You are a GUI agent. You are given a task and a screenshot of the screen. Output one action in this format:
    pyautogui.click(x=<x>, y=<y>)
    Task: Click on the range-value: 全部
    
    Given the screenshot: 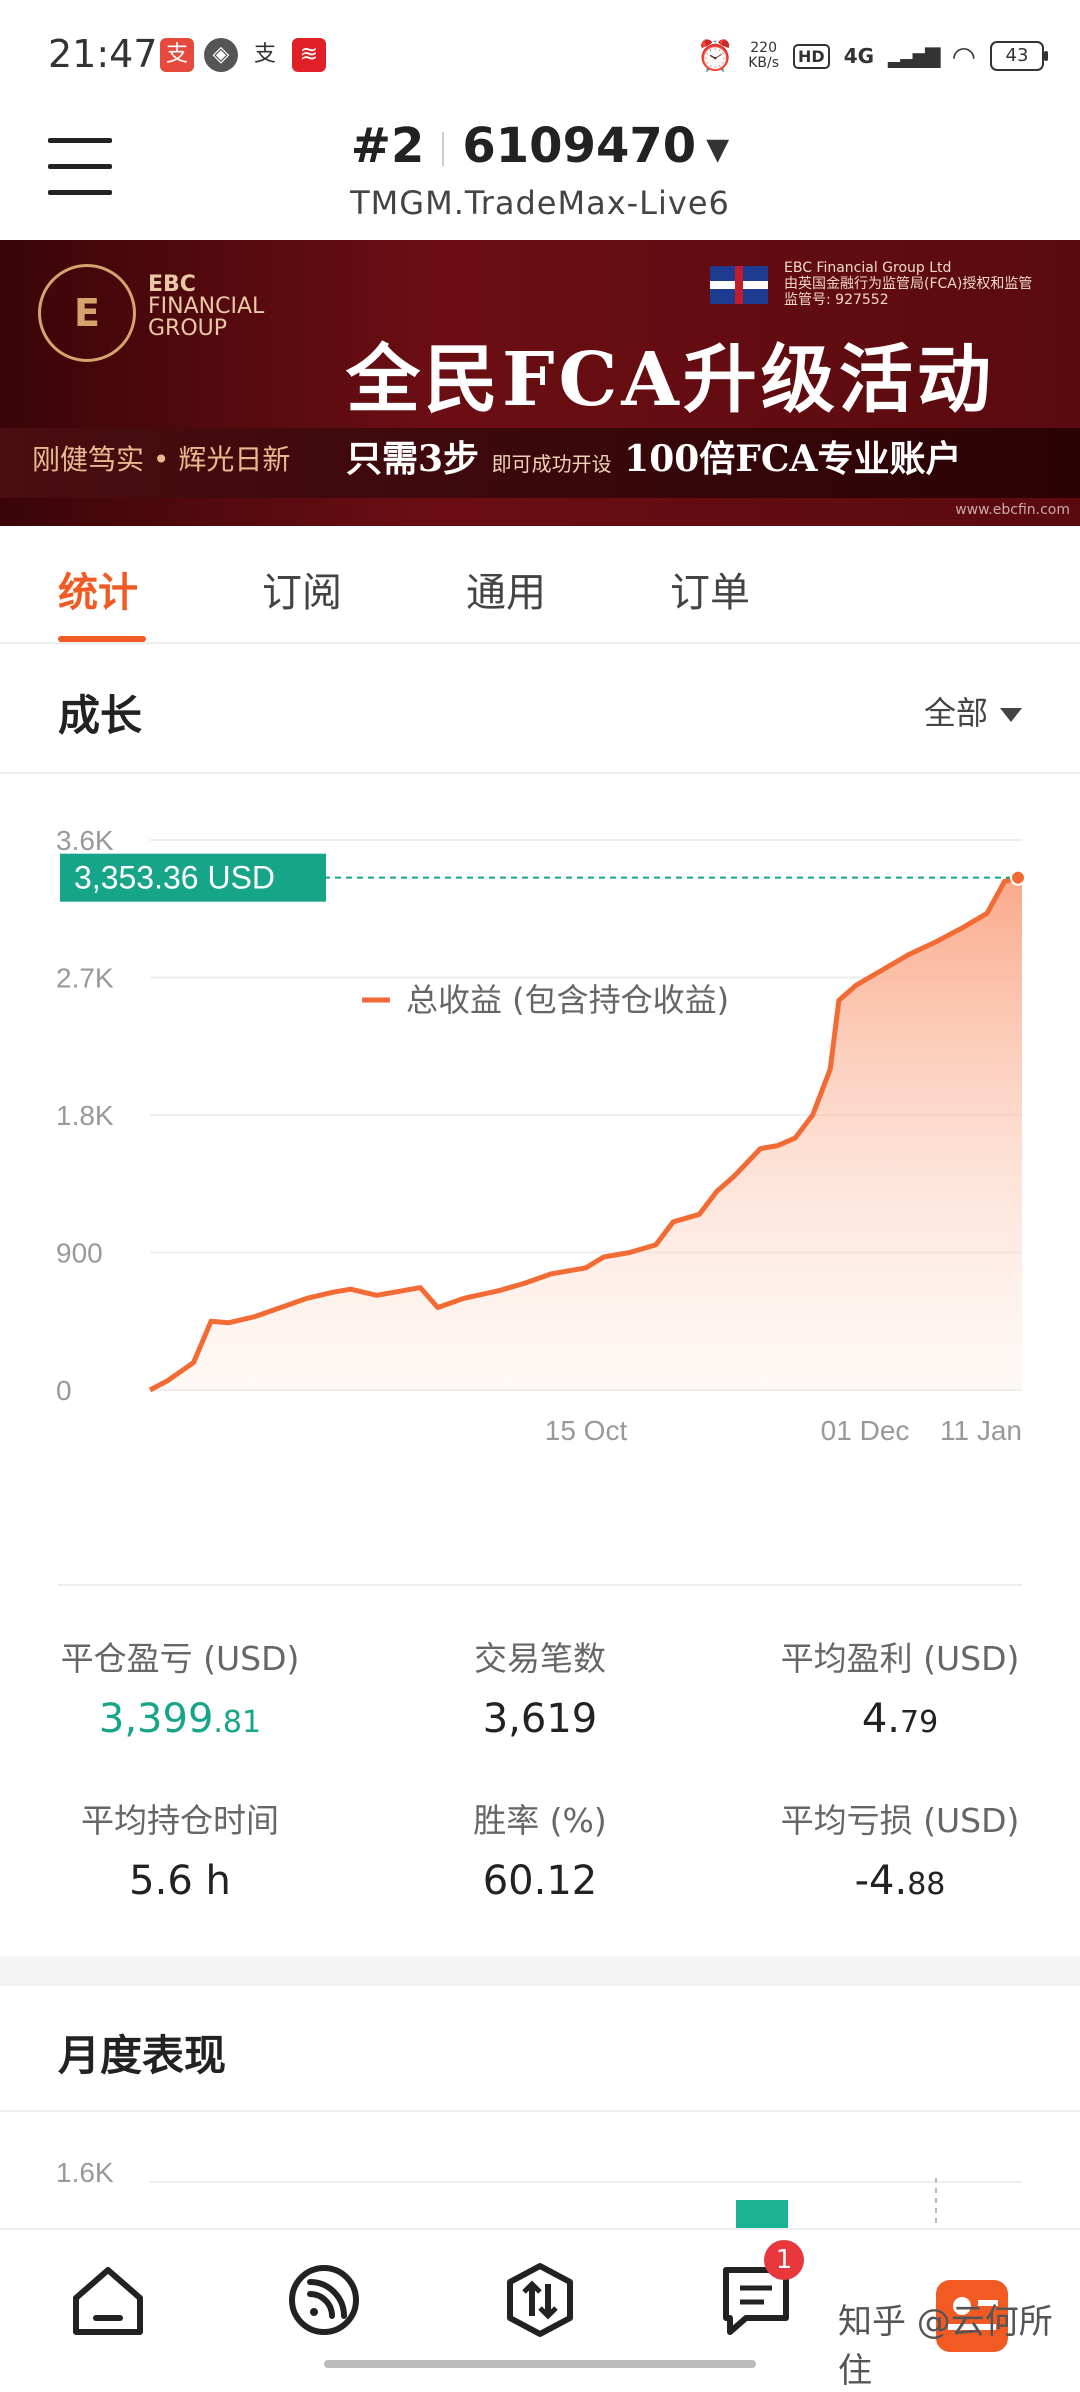 What is the action you would take?
    pyautogui.click(x=955, y=713)
    